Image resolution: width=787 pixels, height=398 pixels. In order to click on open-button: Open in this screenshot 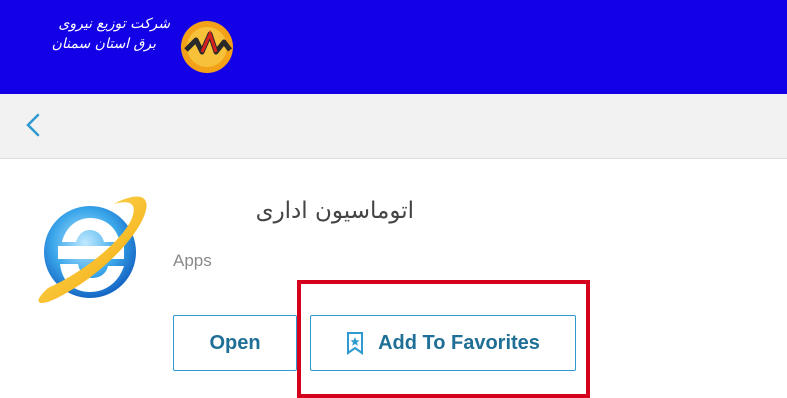, I will do `click(235, 343)`.